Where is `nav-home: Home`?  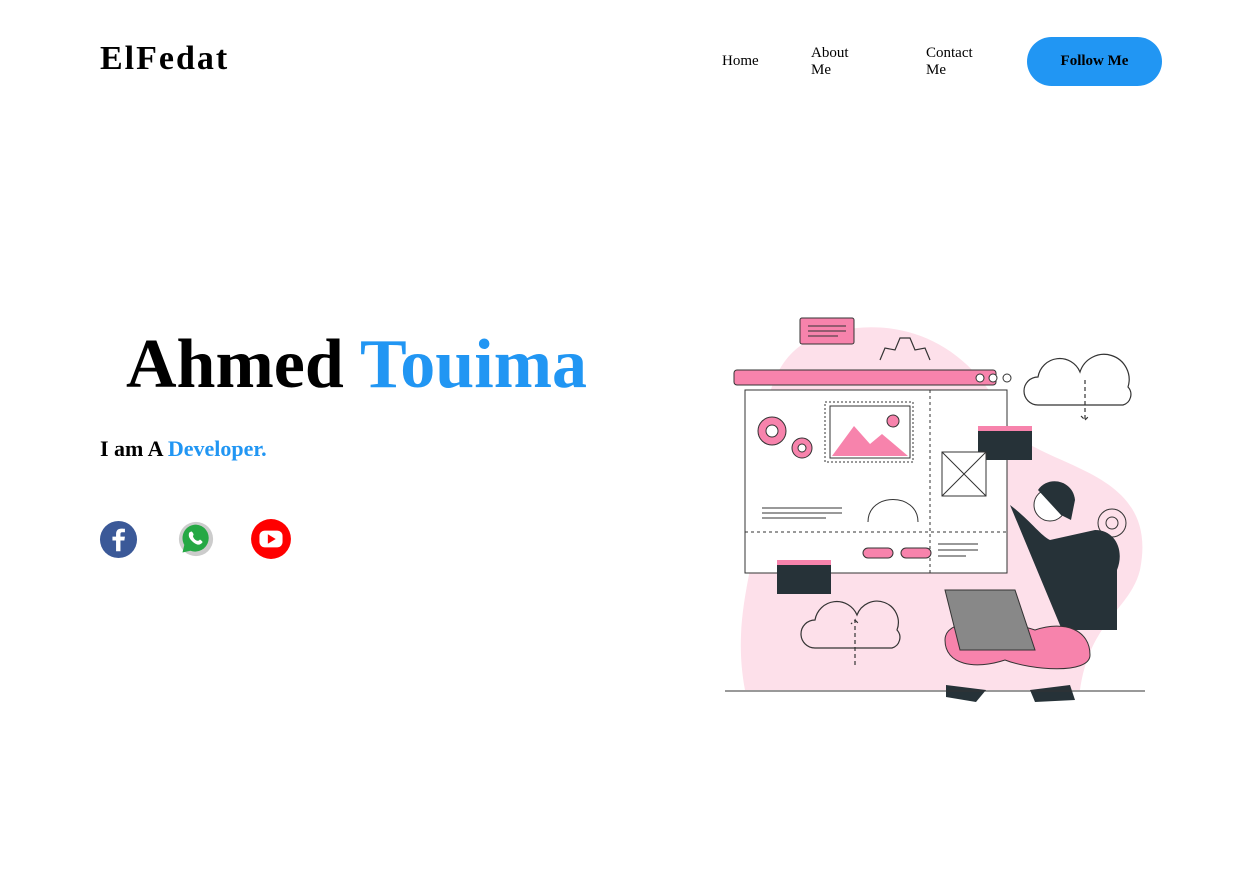
nav-home: Home is located at coordinates (740, 61).